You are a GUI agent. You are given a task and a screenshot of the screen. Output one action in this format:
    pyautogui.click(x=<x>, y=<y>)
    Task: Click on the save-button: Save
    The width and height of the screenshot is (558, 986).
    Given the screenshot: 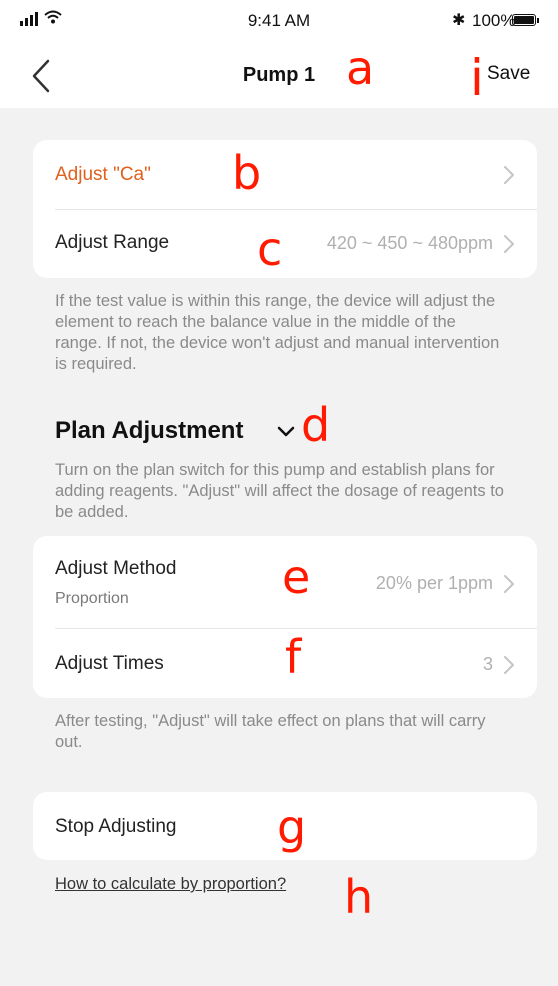 What is the action you would take?
    pyautogui.click(x=508, y=74)
    